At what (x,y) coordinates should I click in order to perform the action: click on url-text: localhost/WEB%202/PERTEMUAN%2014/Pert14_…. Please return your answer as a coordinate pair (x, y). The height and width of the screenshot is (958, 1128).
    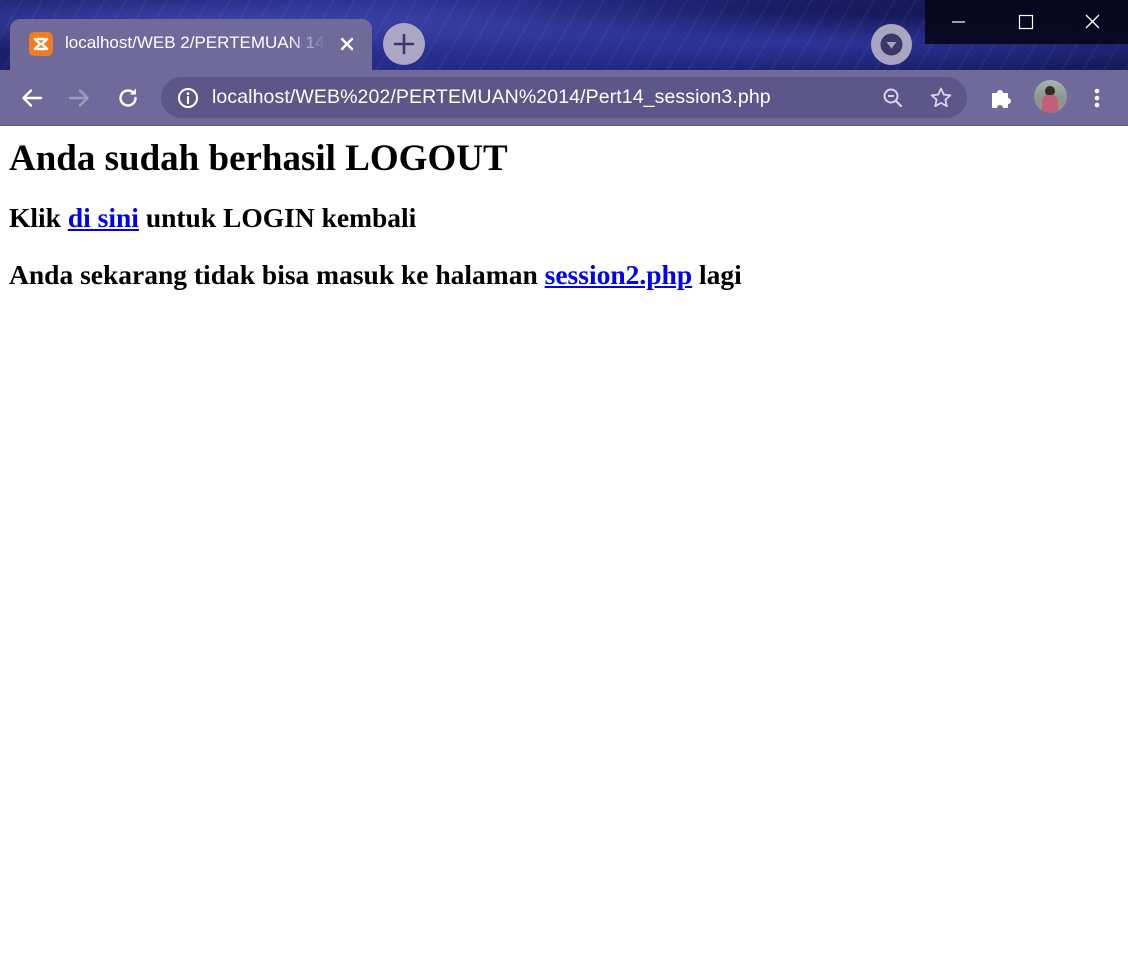
    Looking at the image, I should click on (491, 98).